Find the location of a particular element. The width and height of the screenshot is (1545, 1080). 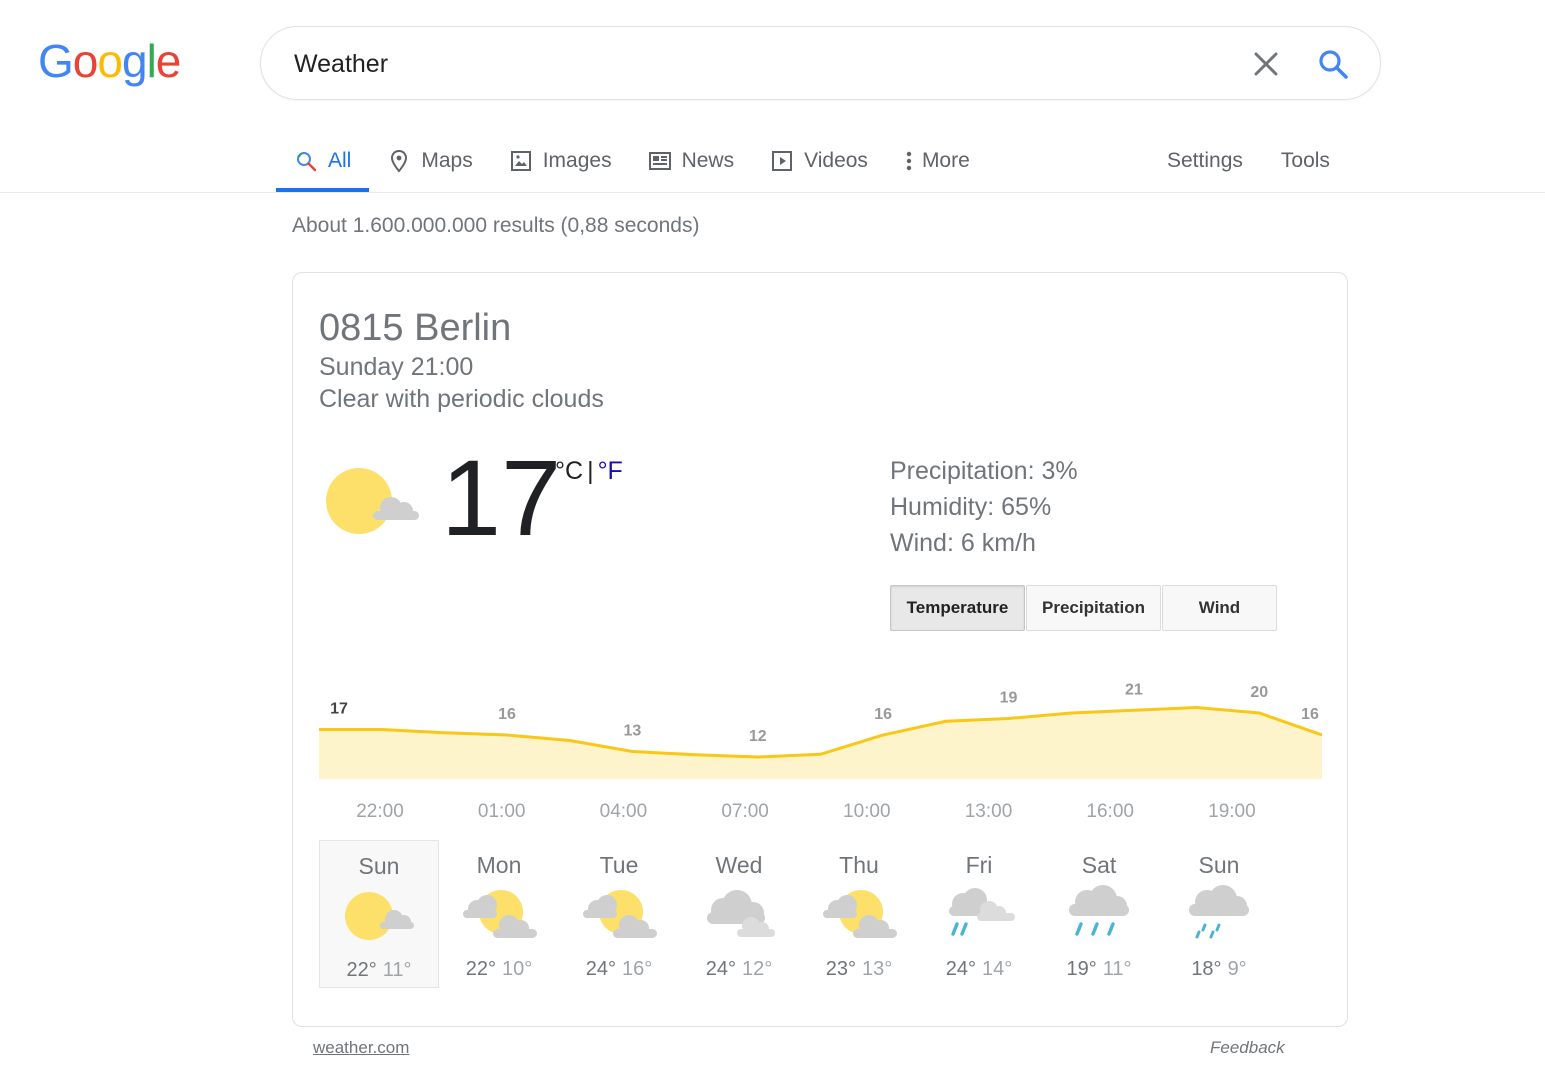

tools-label: Tools is located at coordinates (1305, 160).